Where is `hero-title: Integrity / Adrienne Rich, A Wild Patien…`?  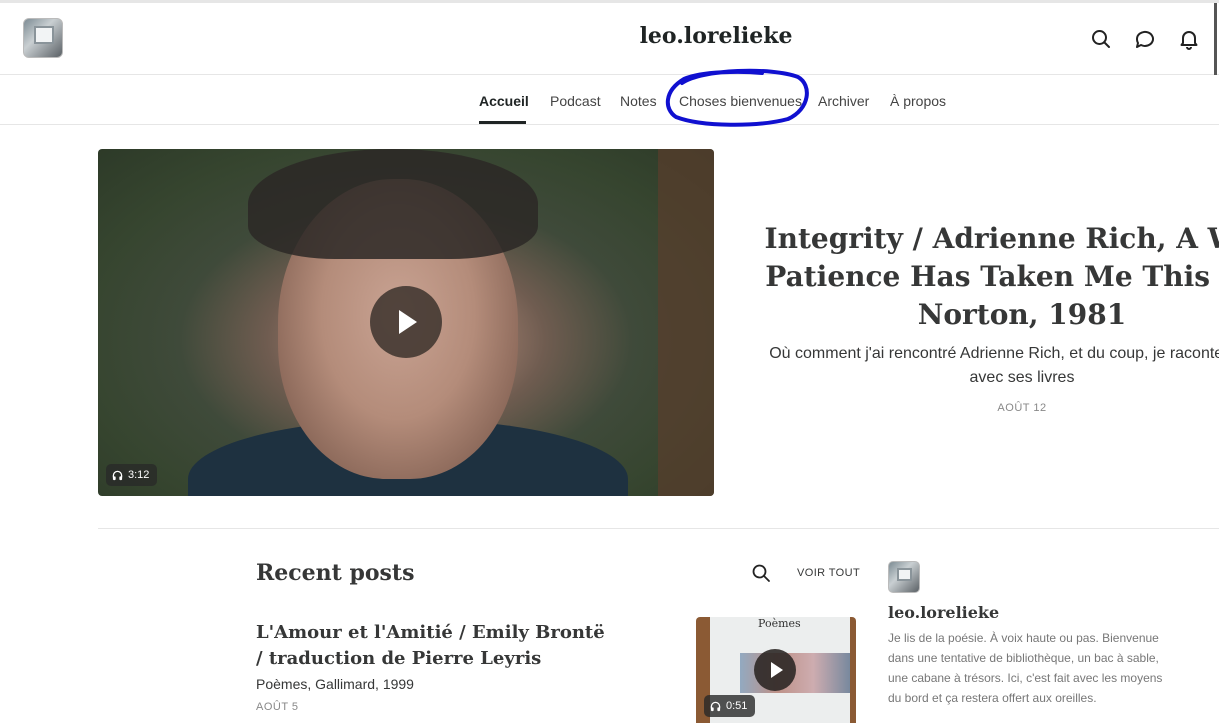
hero-title: Integrity / Adrienne Rich, A Wild Patien… is located at coordinates (985, 277).